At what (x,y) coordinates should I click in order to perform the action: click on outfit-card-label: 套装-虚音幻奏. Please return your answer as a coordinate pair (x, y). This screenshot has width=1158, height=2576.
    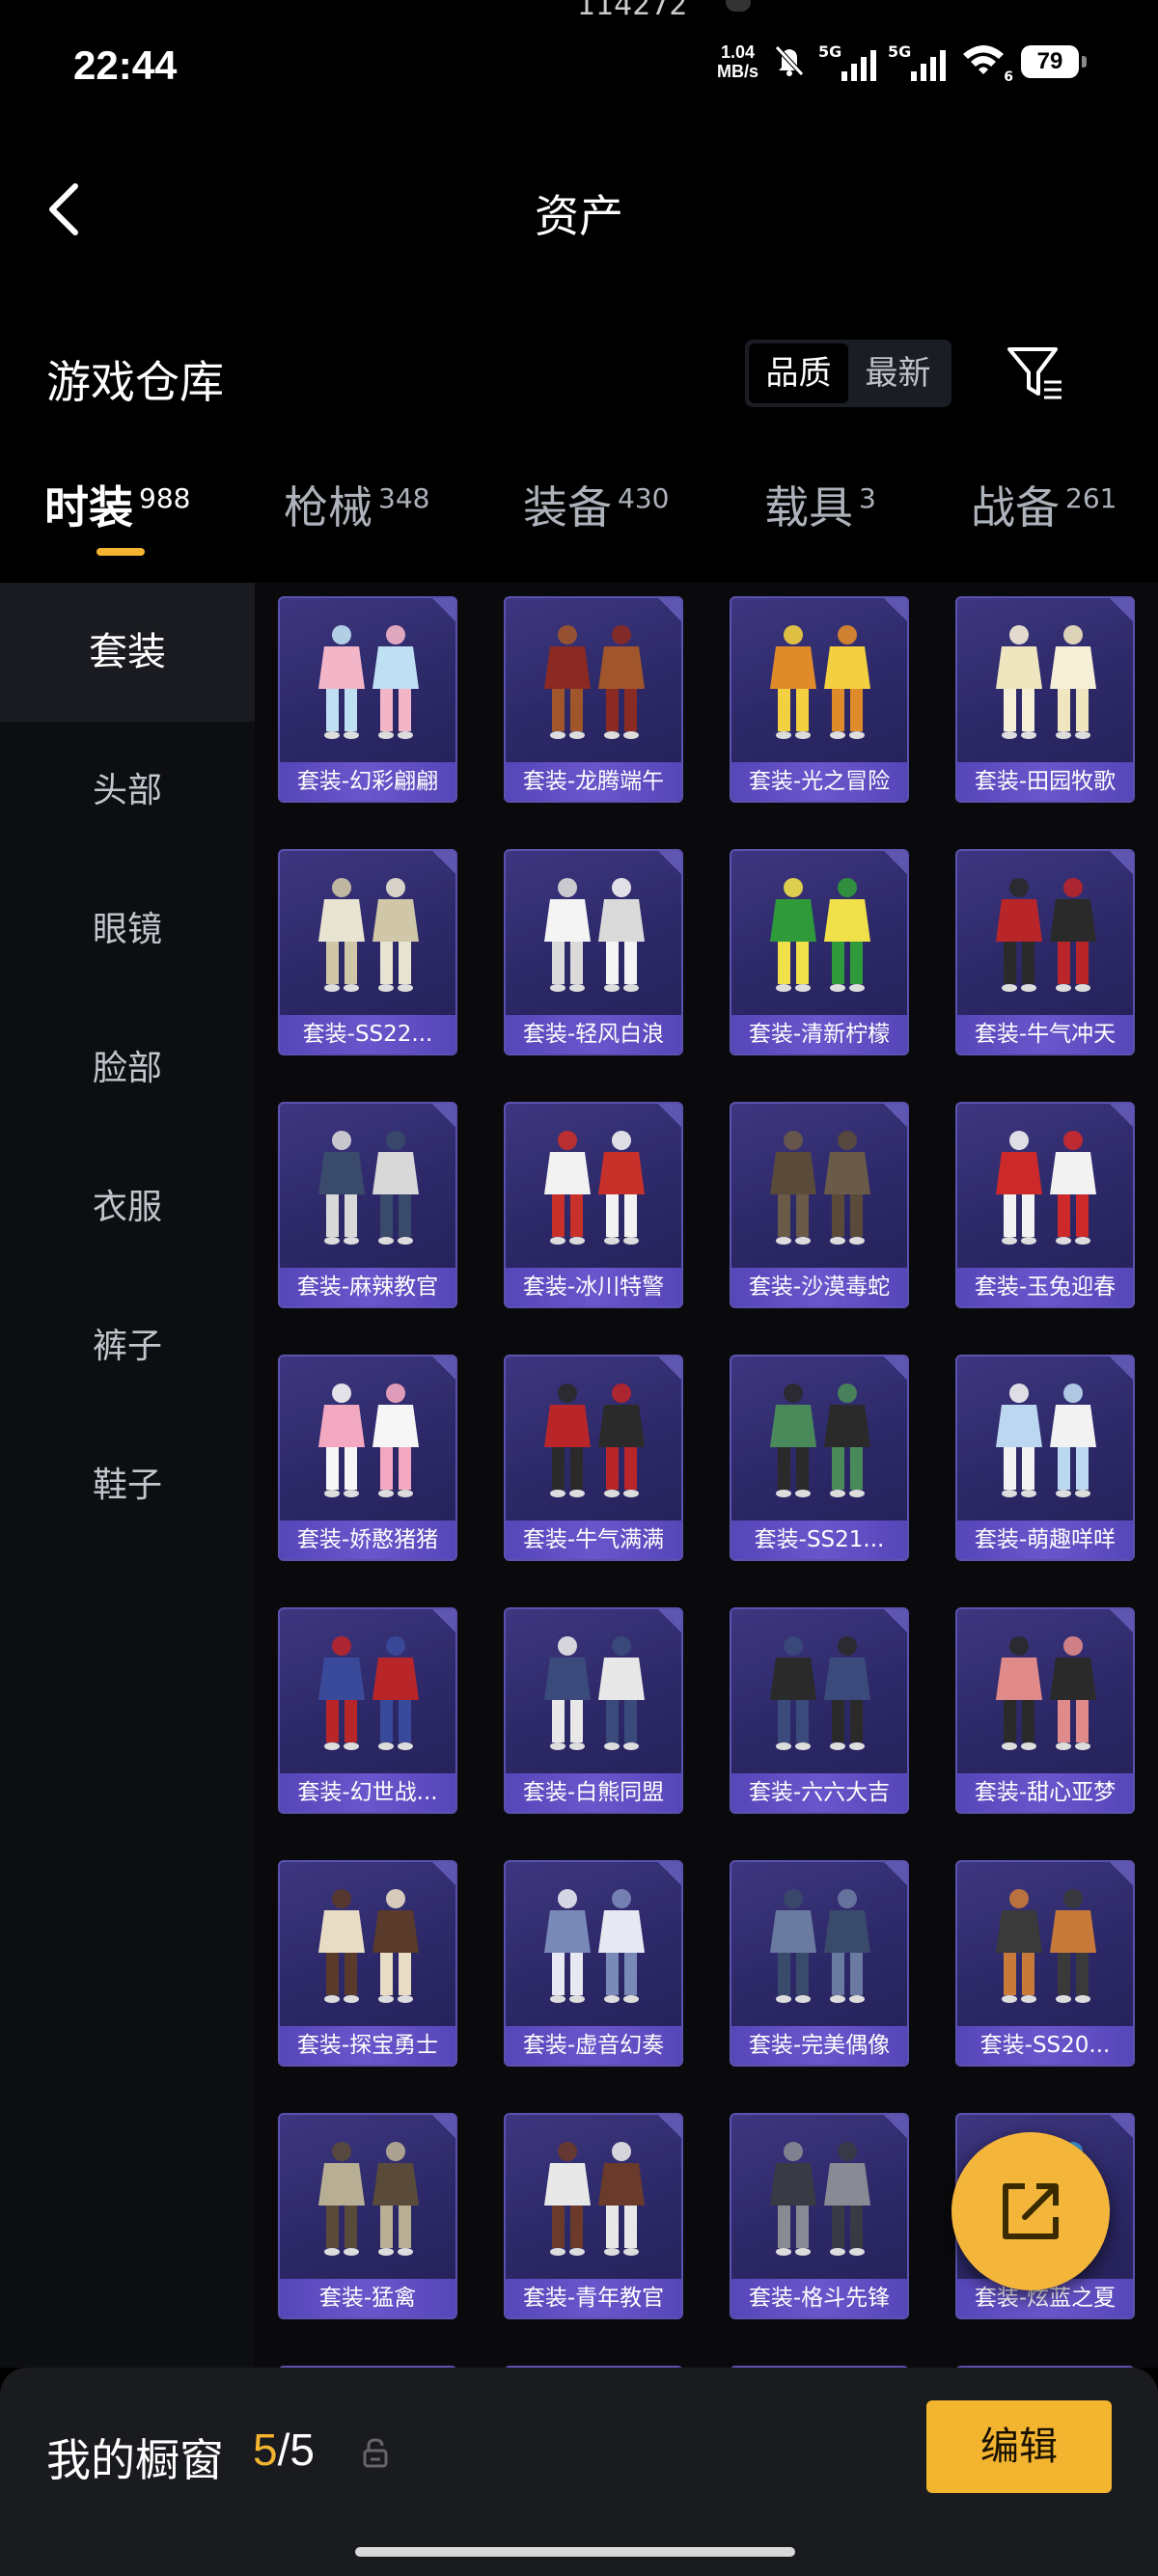
    Looking at the image, I should click on (593, 2046).